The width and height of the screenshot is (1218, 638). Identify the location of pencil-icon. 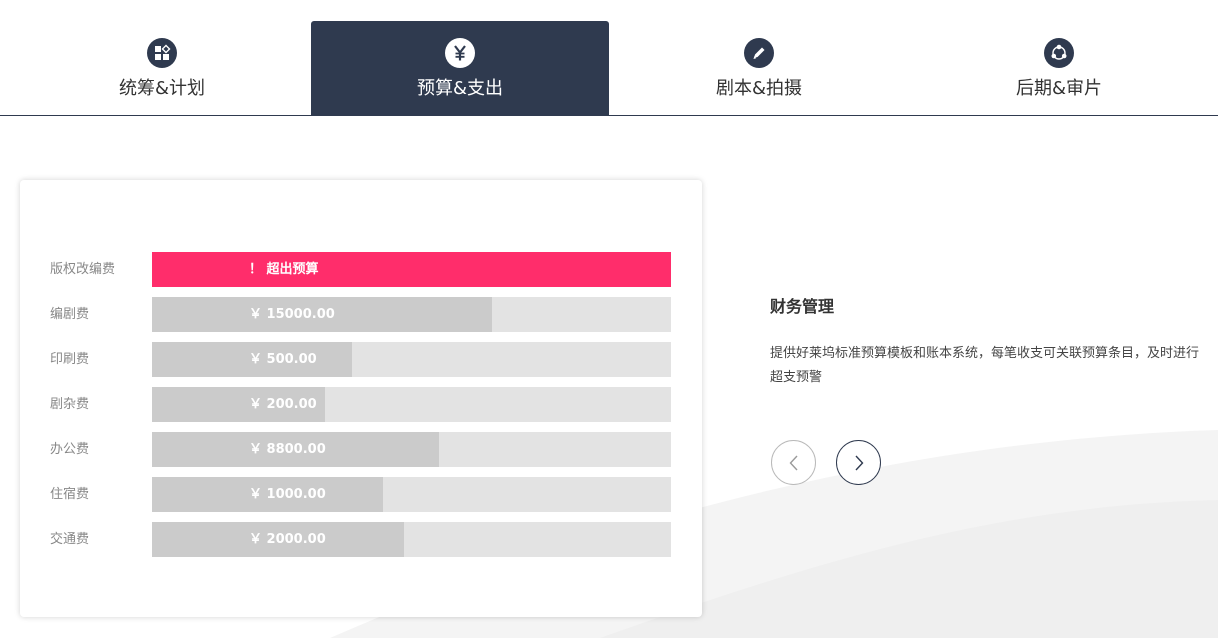
(759, 53).